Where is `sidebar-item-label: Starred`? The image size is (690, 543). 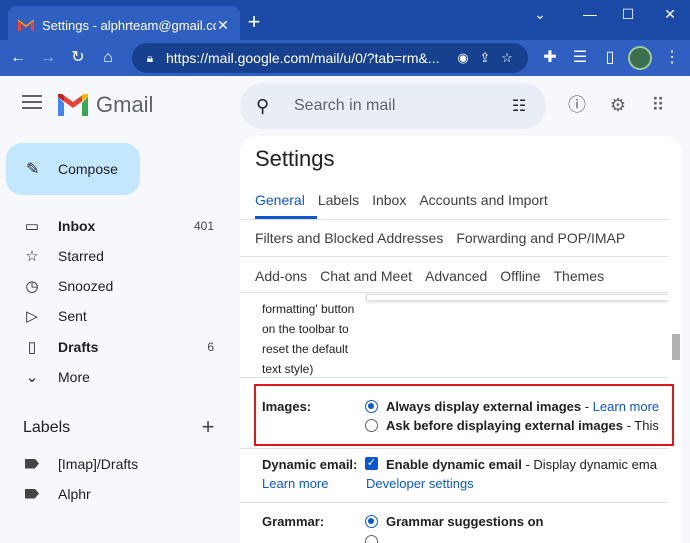 sidebar-item-label: Starred is located at coordinates (81, 256).